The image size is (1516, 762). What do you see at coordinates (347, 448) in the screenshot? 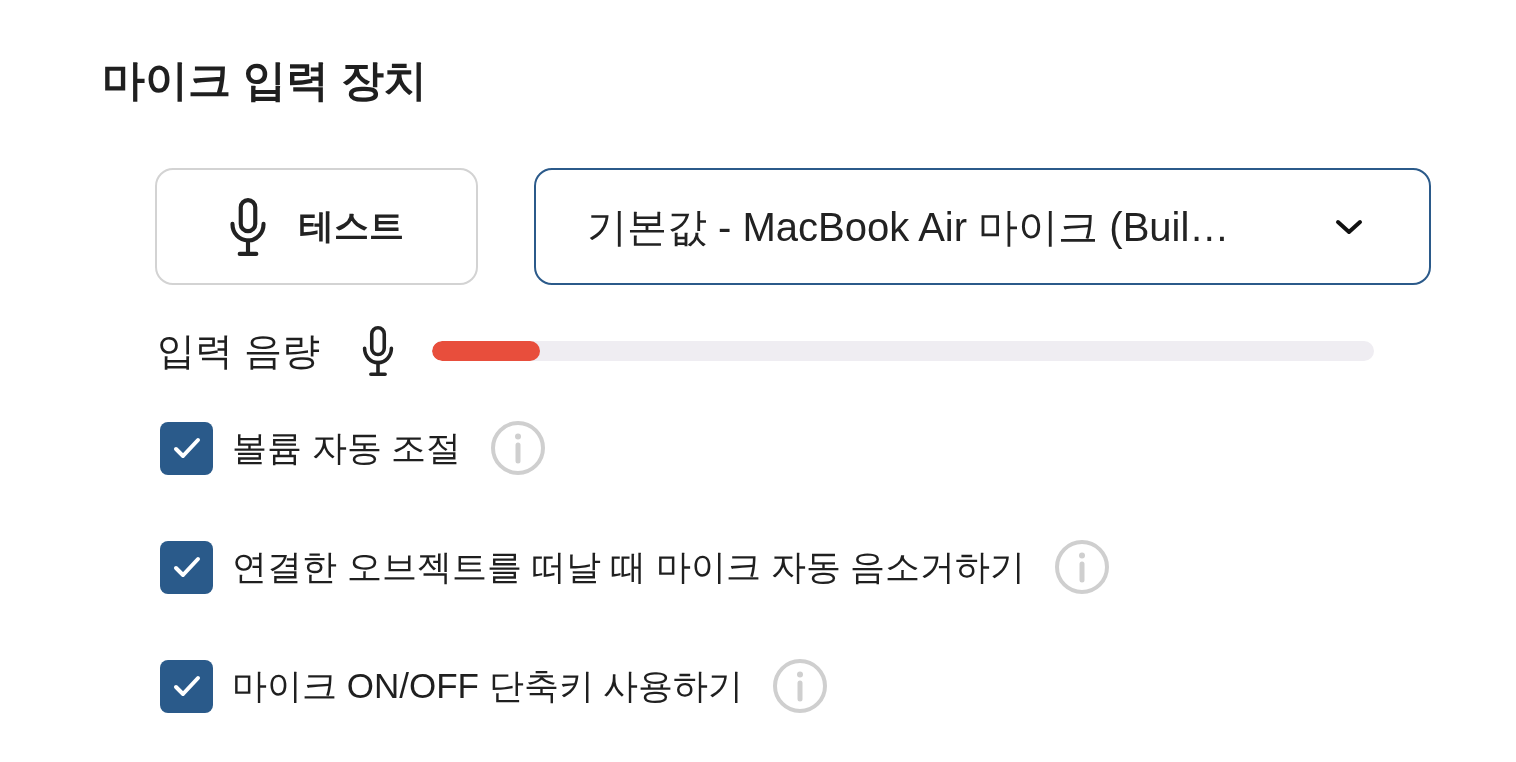
I see `option-label: 볼륨 자동 조절` at bounding box center [347, 448].